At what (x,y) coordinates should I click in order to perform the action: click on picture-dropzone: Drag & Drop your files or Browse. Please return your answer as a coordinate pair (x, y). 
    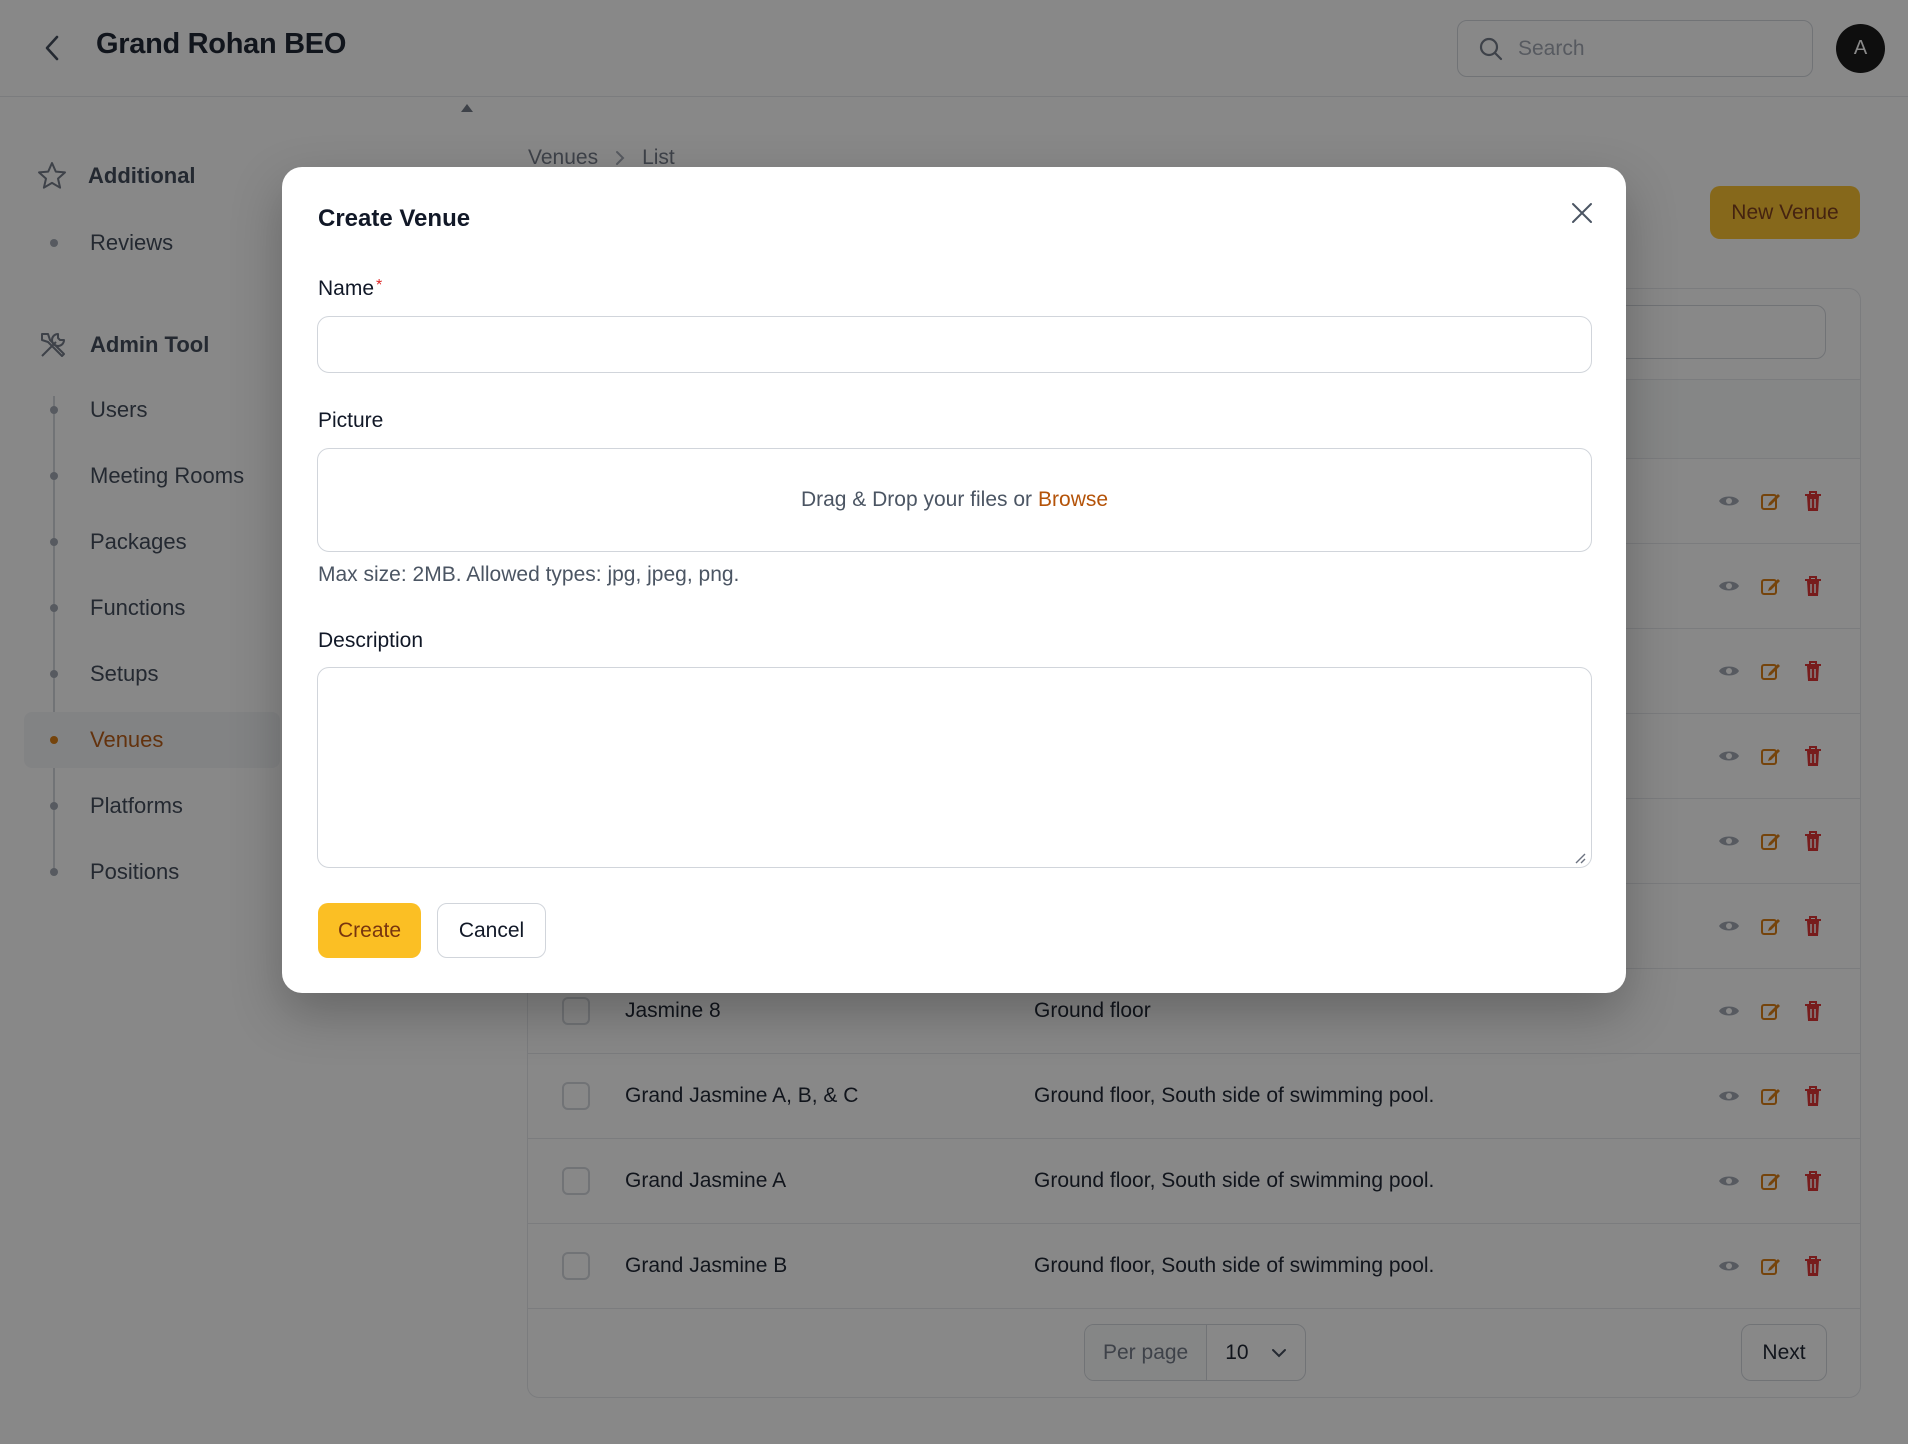
    Looking at the image, I should click on (954, 500).